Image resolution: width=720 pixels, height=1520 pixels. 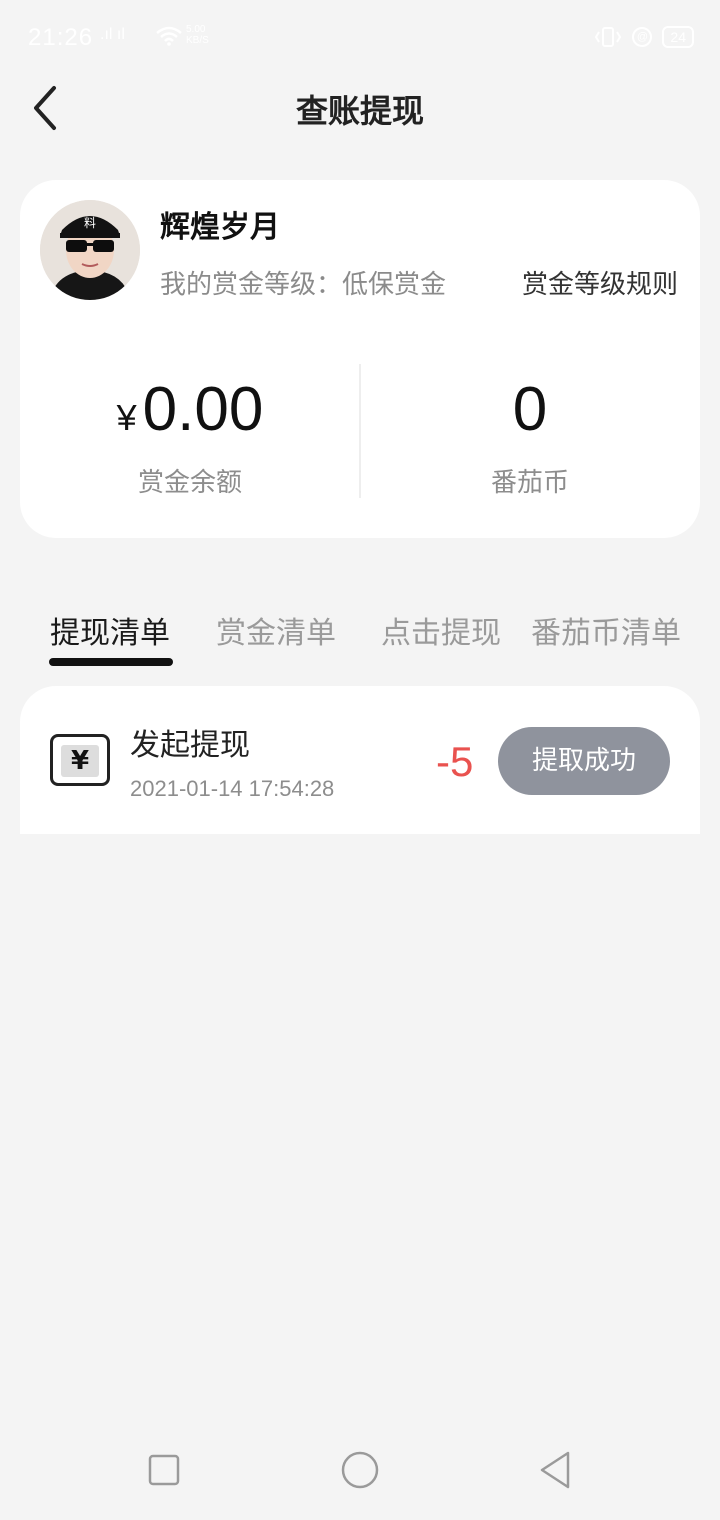 I want to click on bounty-label: 赏金余额, so click(x=189, y=483).